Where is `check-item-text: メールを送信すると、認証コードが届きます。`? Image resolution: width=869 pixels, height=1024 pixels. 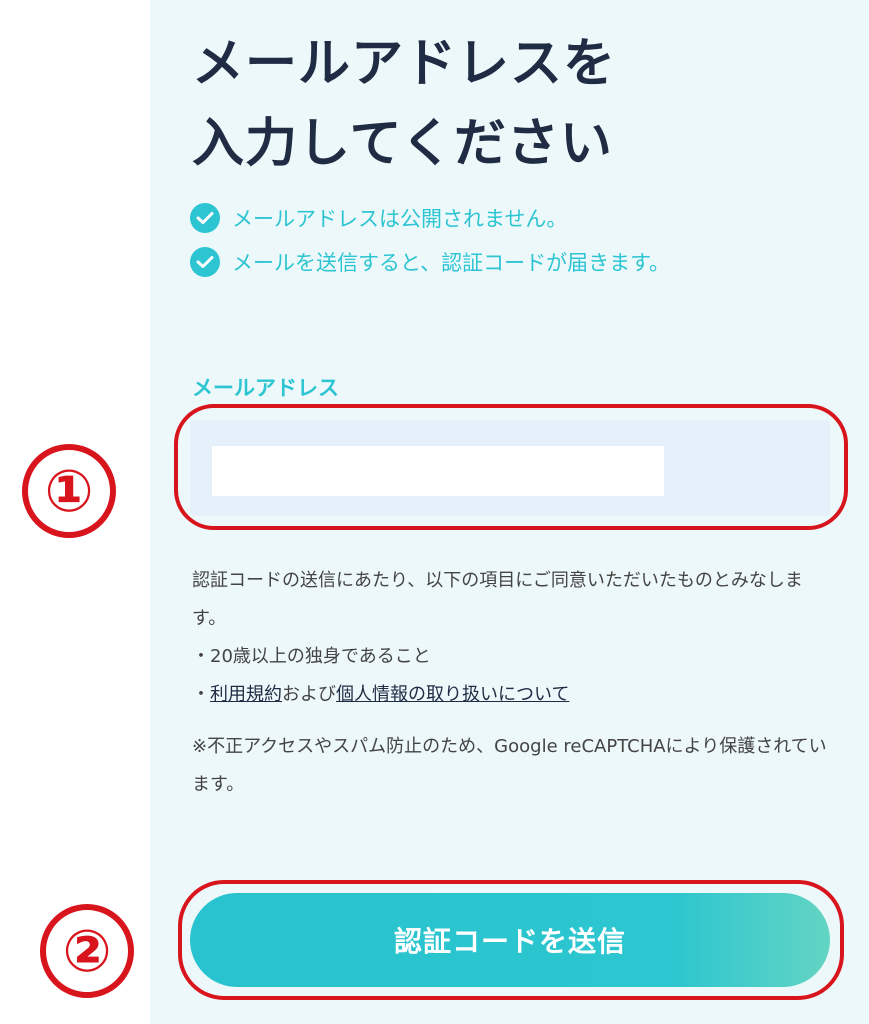 check-item-text: メールを送信すると、認証コードが届きます。 is located at coordinates (451, 263).